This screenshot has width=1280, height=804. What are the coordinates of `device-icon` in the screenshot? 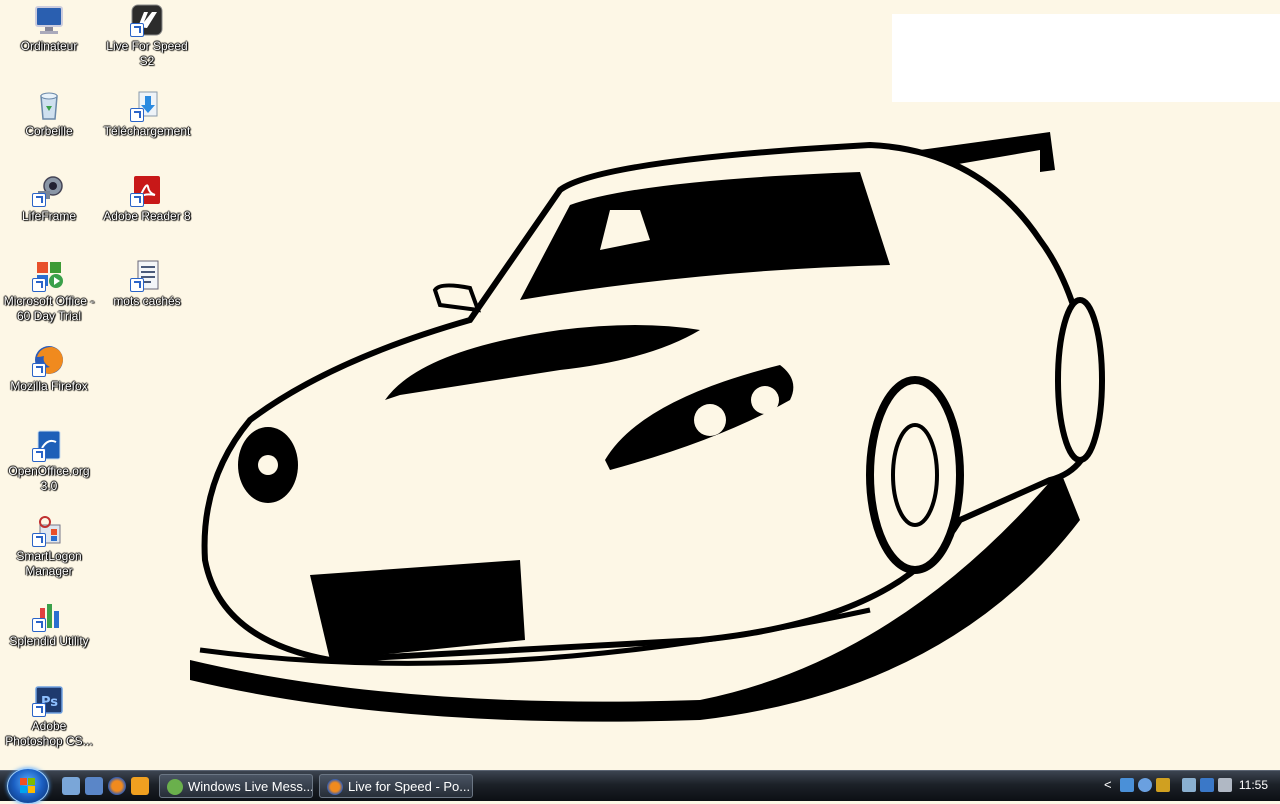 It's located at (1189, 785).